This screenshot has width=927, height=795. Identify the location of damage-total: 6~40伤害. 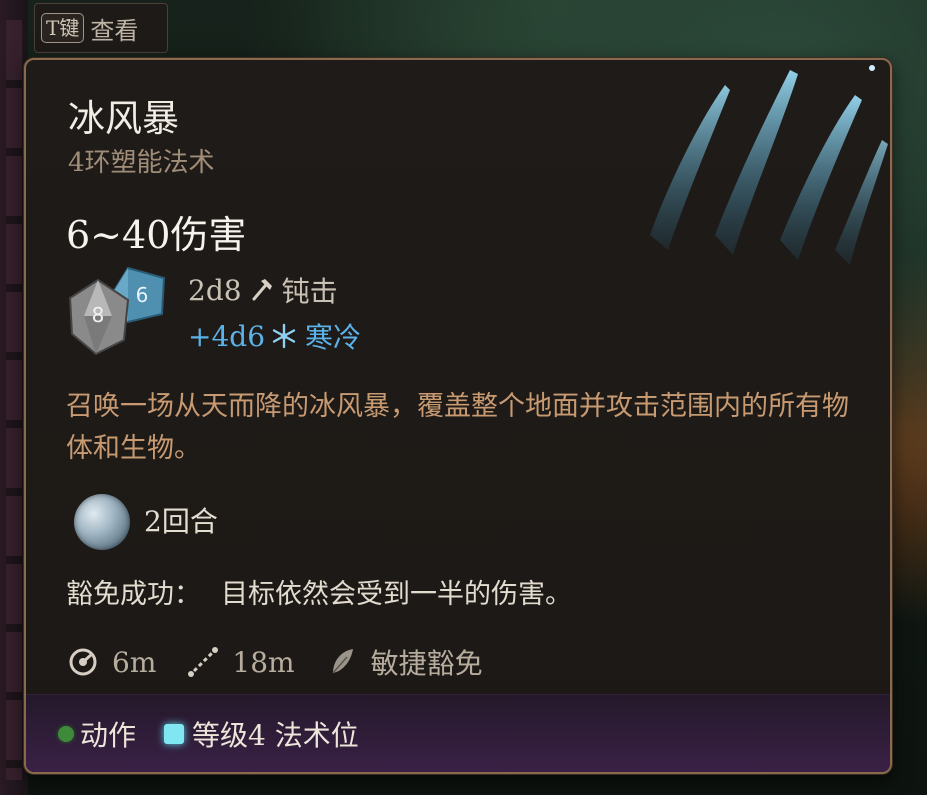
(156, 235).